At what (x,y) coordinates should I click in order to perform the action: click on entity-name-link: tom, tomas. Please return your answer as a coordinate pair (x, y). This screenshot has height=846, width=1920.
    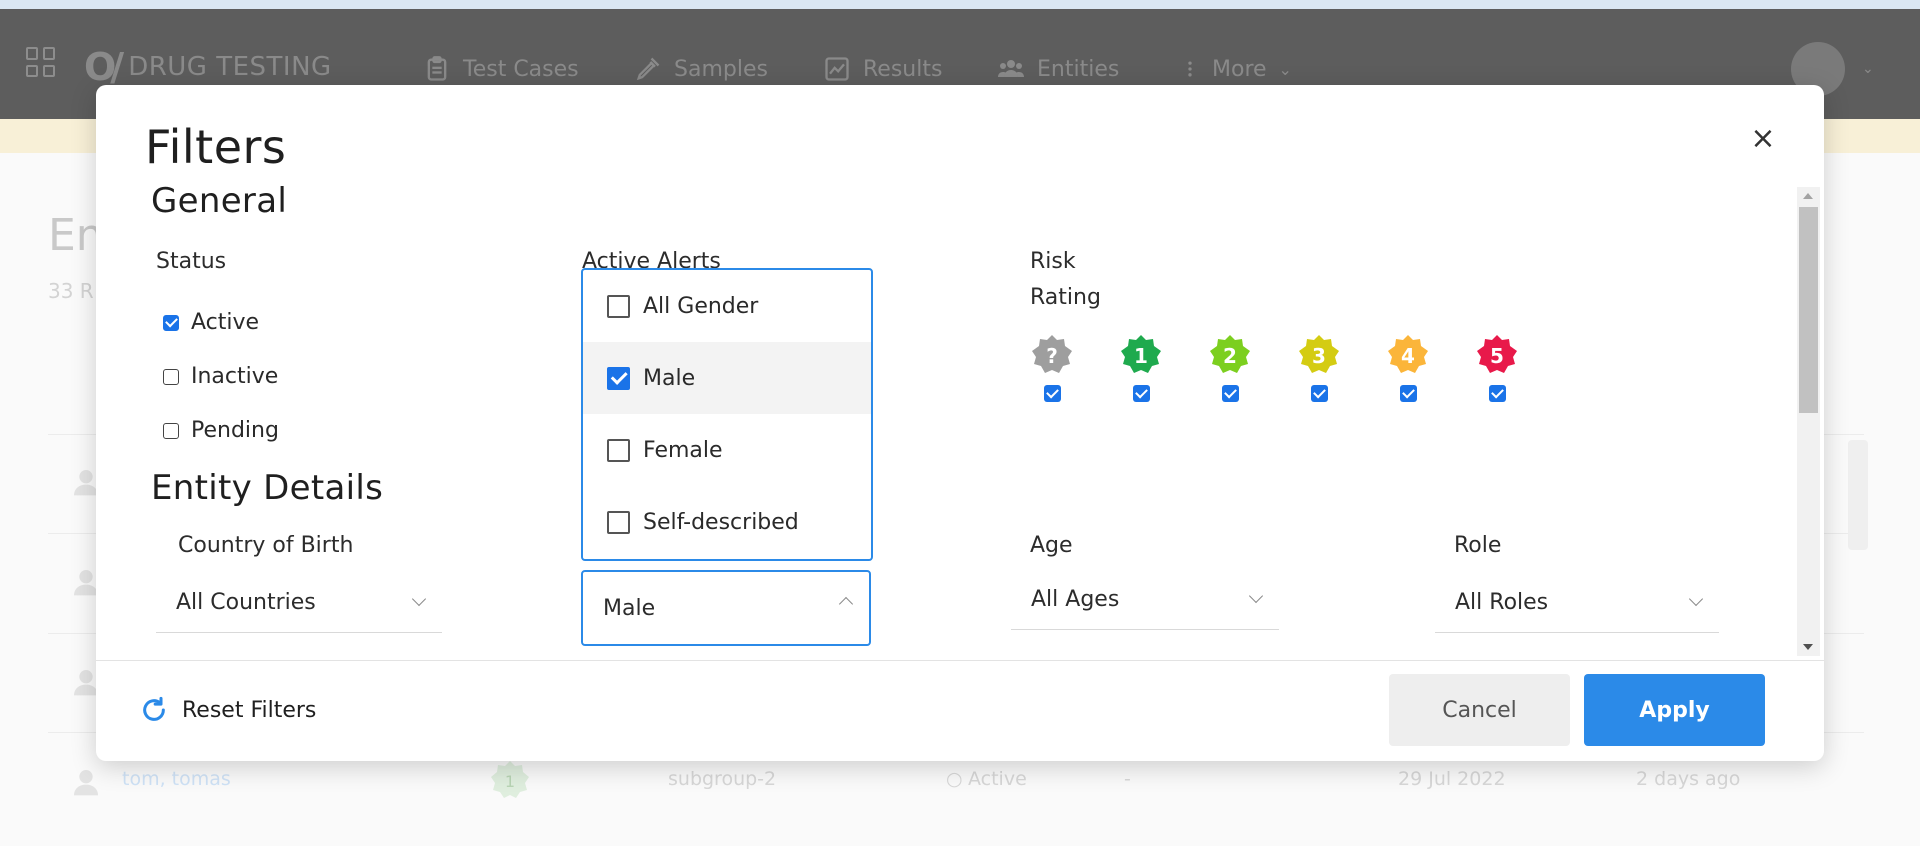
    Looking at the image, I should click on (176, 779).